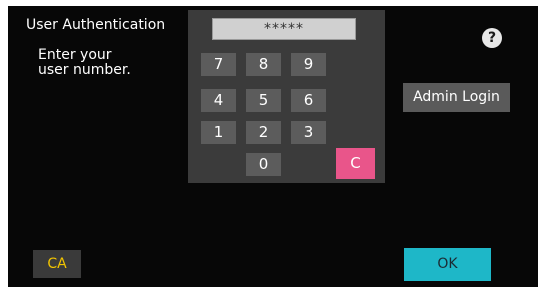 The height and width of the screenshot is (293, 546). What do you see at coordinates (456, 97) in the screenshot?
I see `admin-login-button: Admin Login` at bounding box center [456, 97].